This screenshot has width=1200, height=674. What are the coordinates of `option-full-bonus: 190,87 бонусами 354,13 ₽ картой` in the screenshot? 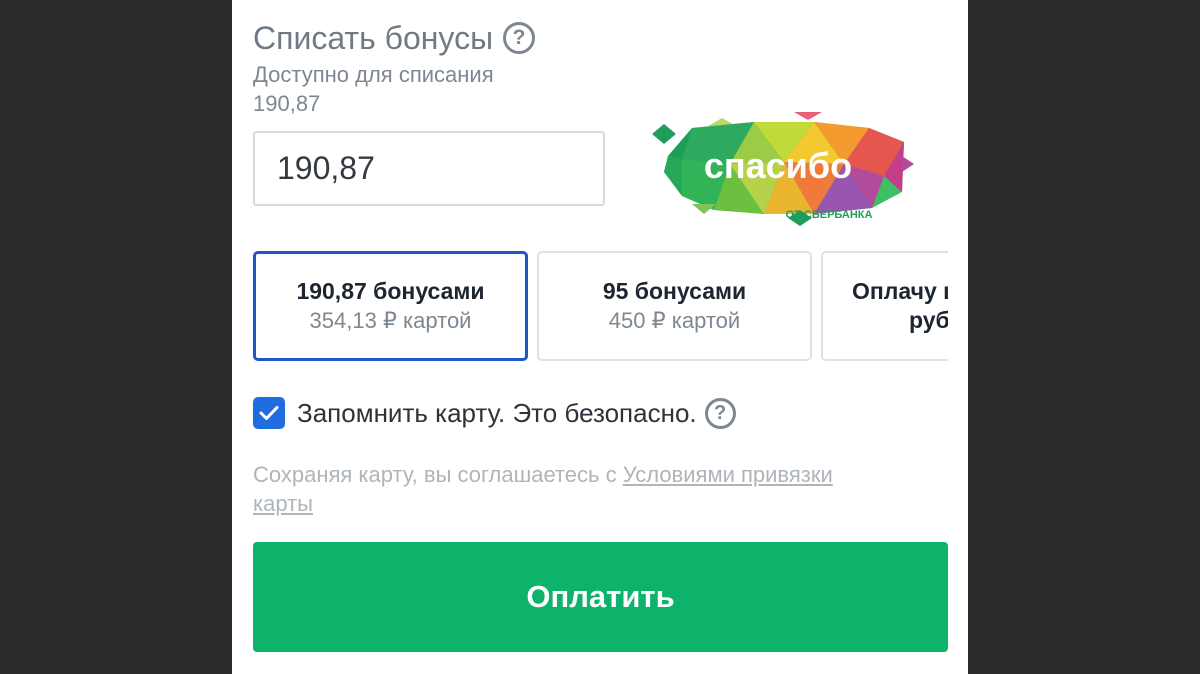 It's located at (390, 306).